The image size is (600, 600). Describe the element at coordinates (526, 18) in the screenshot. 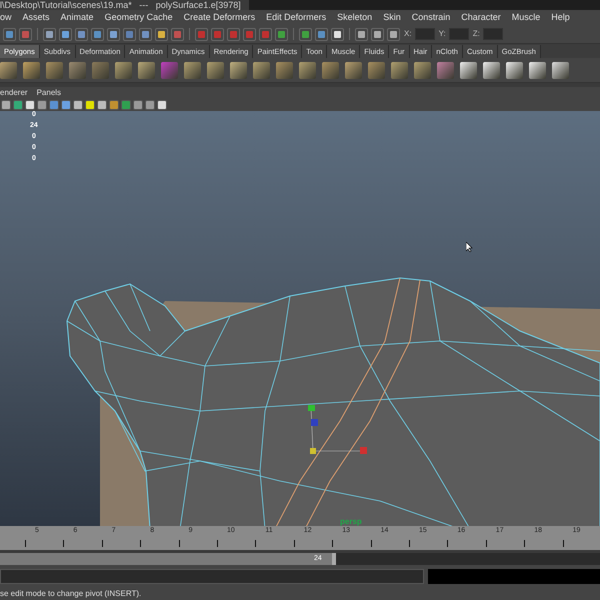

I see `menu-item: Muscle` at that location.